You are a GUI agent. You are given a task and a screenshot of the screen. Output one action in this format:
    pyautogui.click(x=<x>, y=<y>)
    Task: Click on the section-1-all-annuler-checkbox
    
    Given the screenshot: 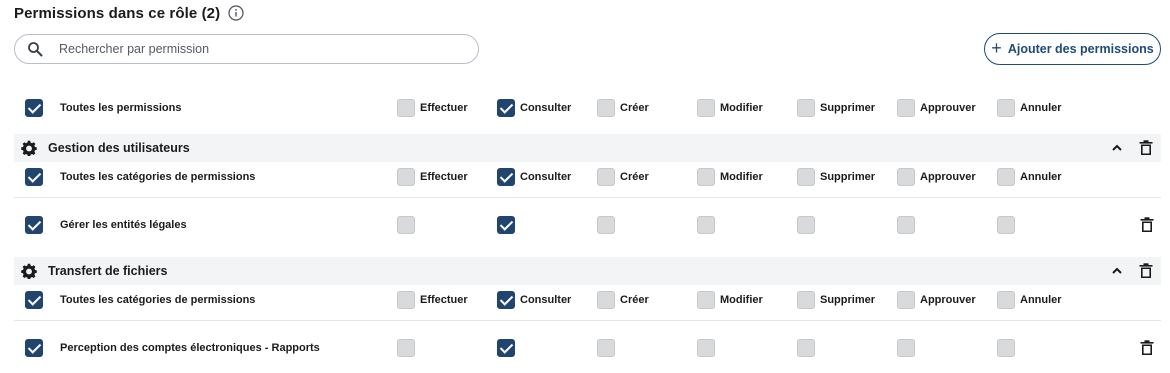 What is the action you would take?
    pyautogui.click(x=1006, y=300)
    